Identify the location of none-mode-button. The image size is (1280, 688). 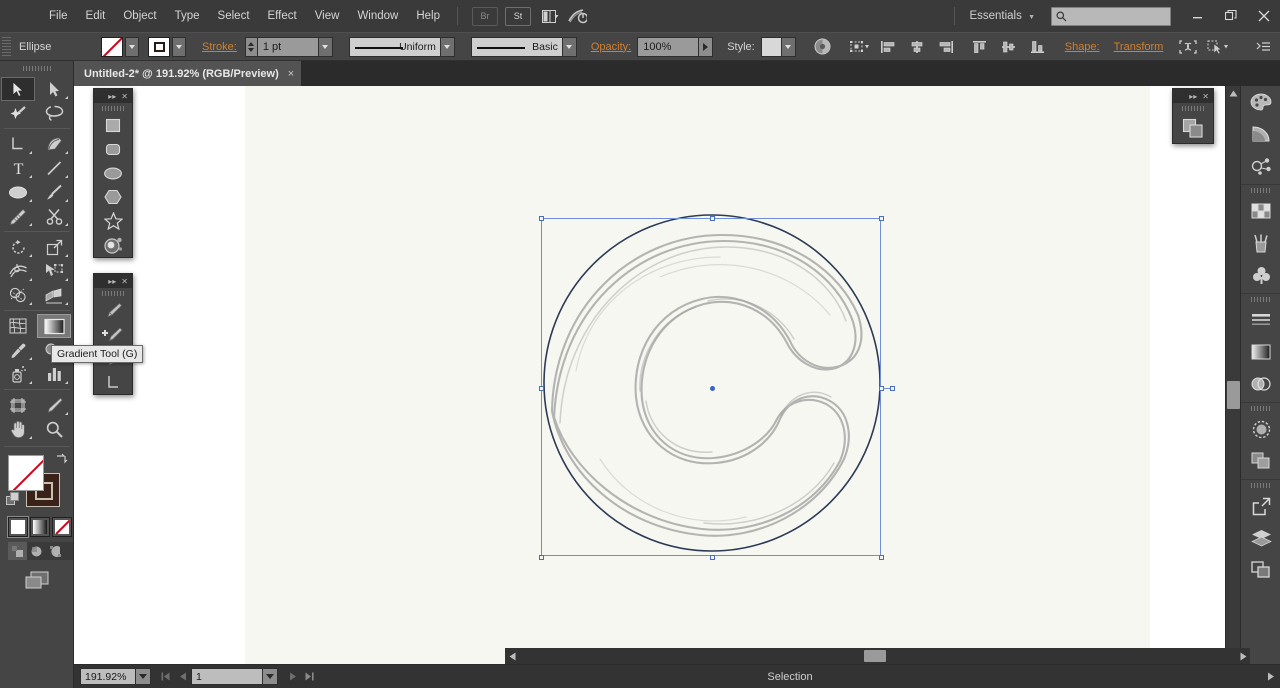
(62, 527).